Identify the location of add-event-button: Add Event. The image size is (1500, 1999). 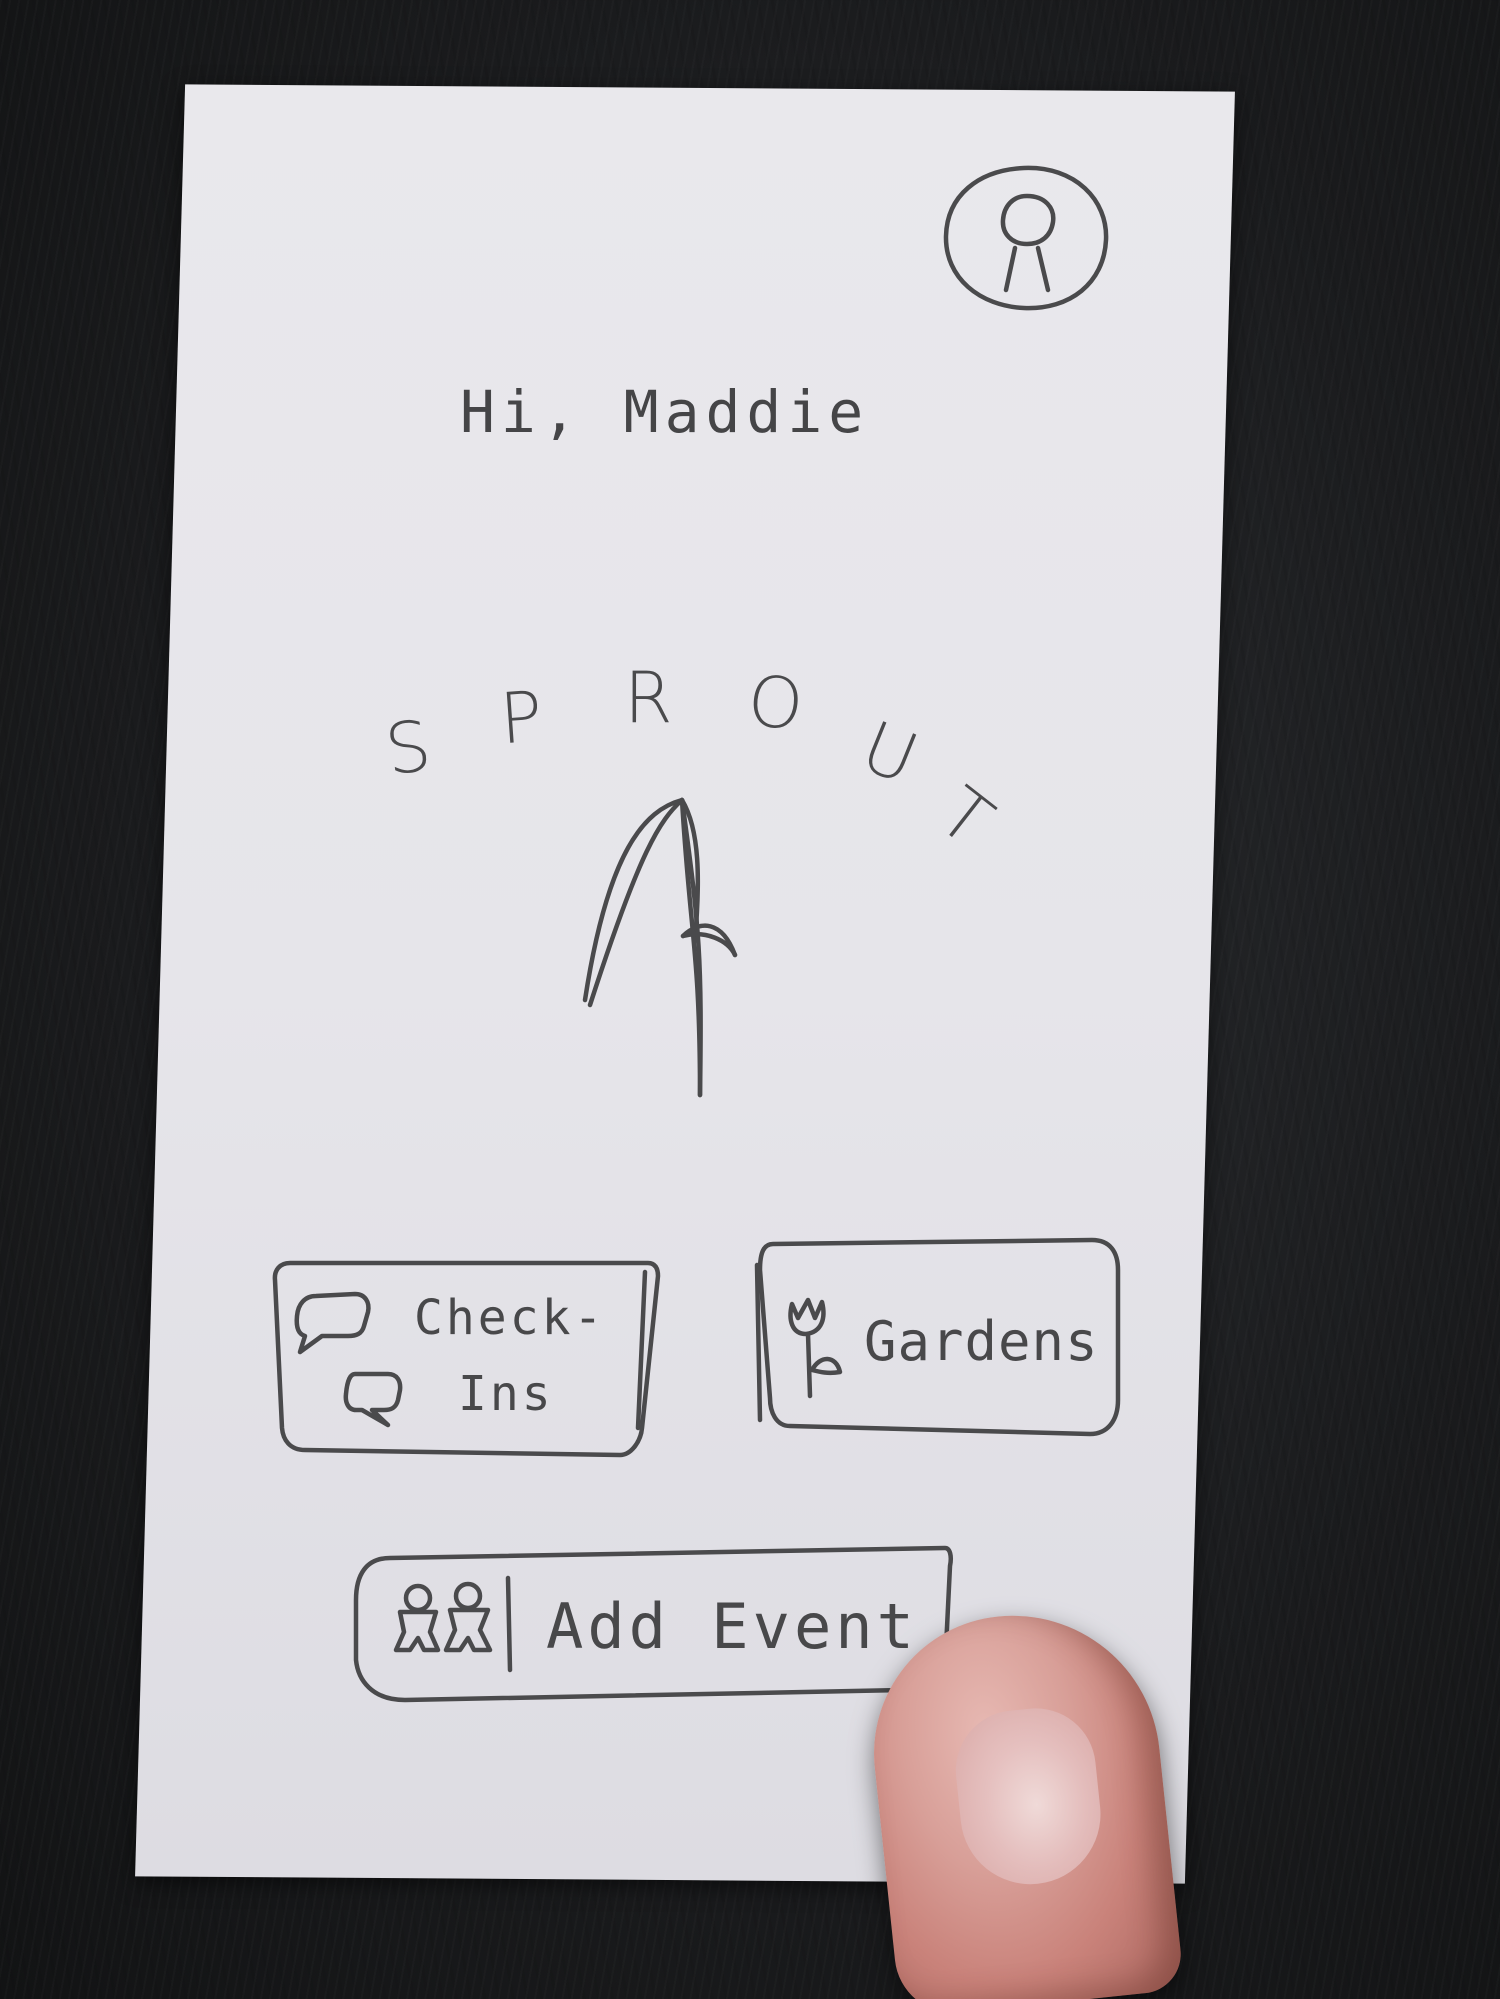
(654, 1625).